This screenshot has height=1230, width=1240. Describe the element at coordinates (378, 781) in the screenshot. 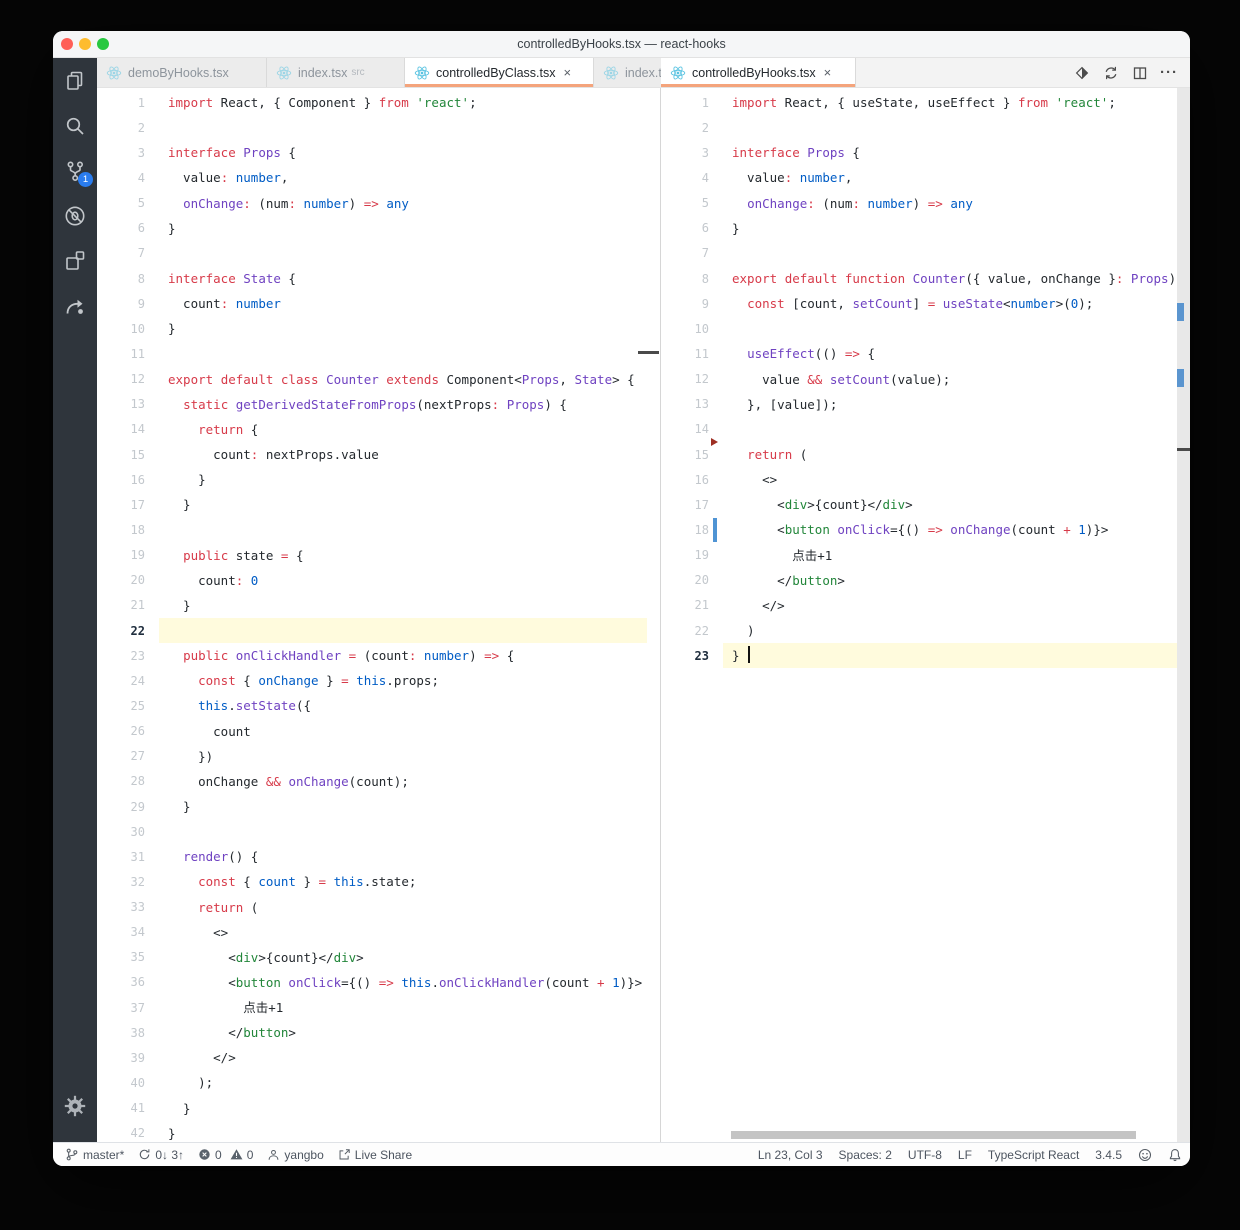

I see `code-line: 28 onChange && onChange(count);` at that location.